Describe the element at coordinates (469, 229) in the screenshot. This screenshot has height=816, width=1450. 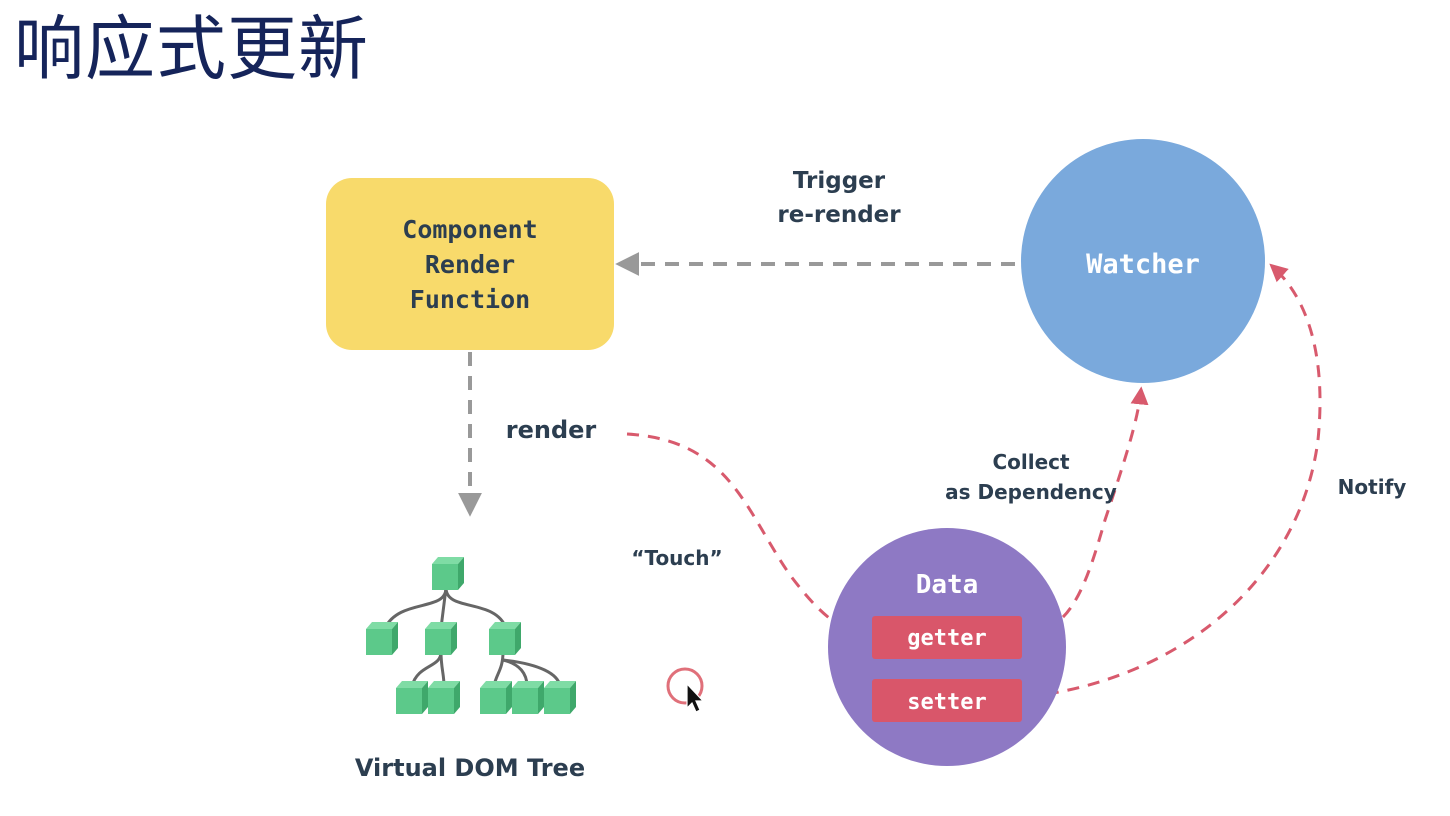
I see `render-function-line-1: Component` at that location.